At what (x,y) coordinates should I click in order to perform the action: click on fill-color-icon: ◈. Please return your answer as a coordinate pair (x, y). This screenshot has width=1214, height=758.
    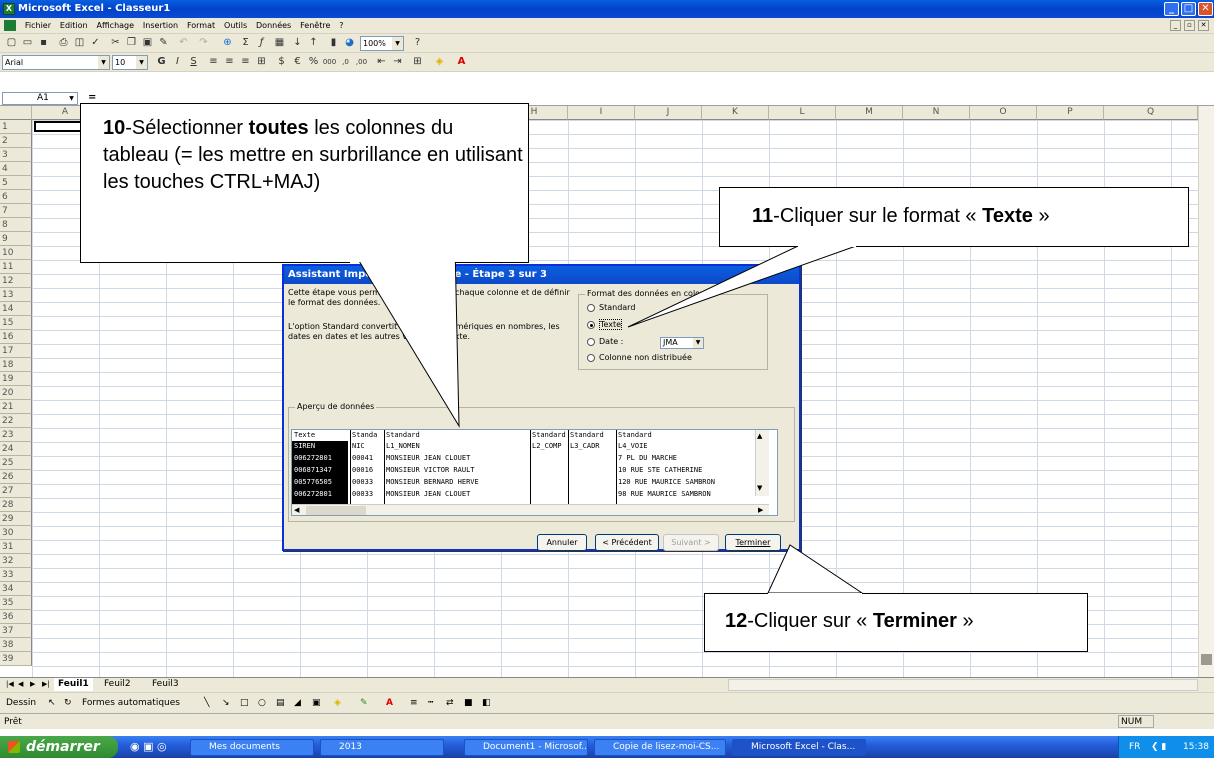
    Looking at the image, I should click on (439, 62).